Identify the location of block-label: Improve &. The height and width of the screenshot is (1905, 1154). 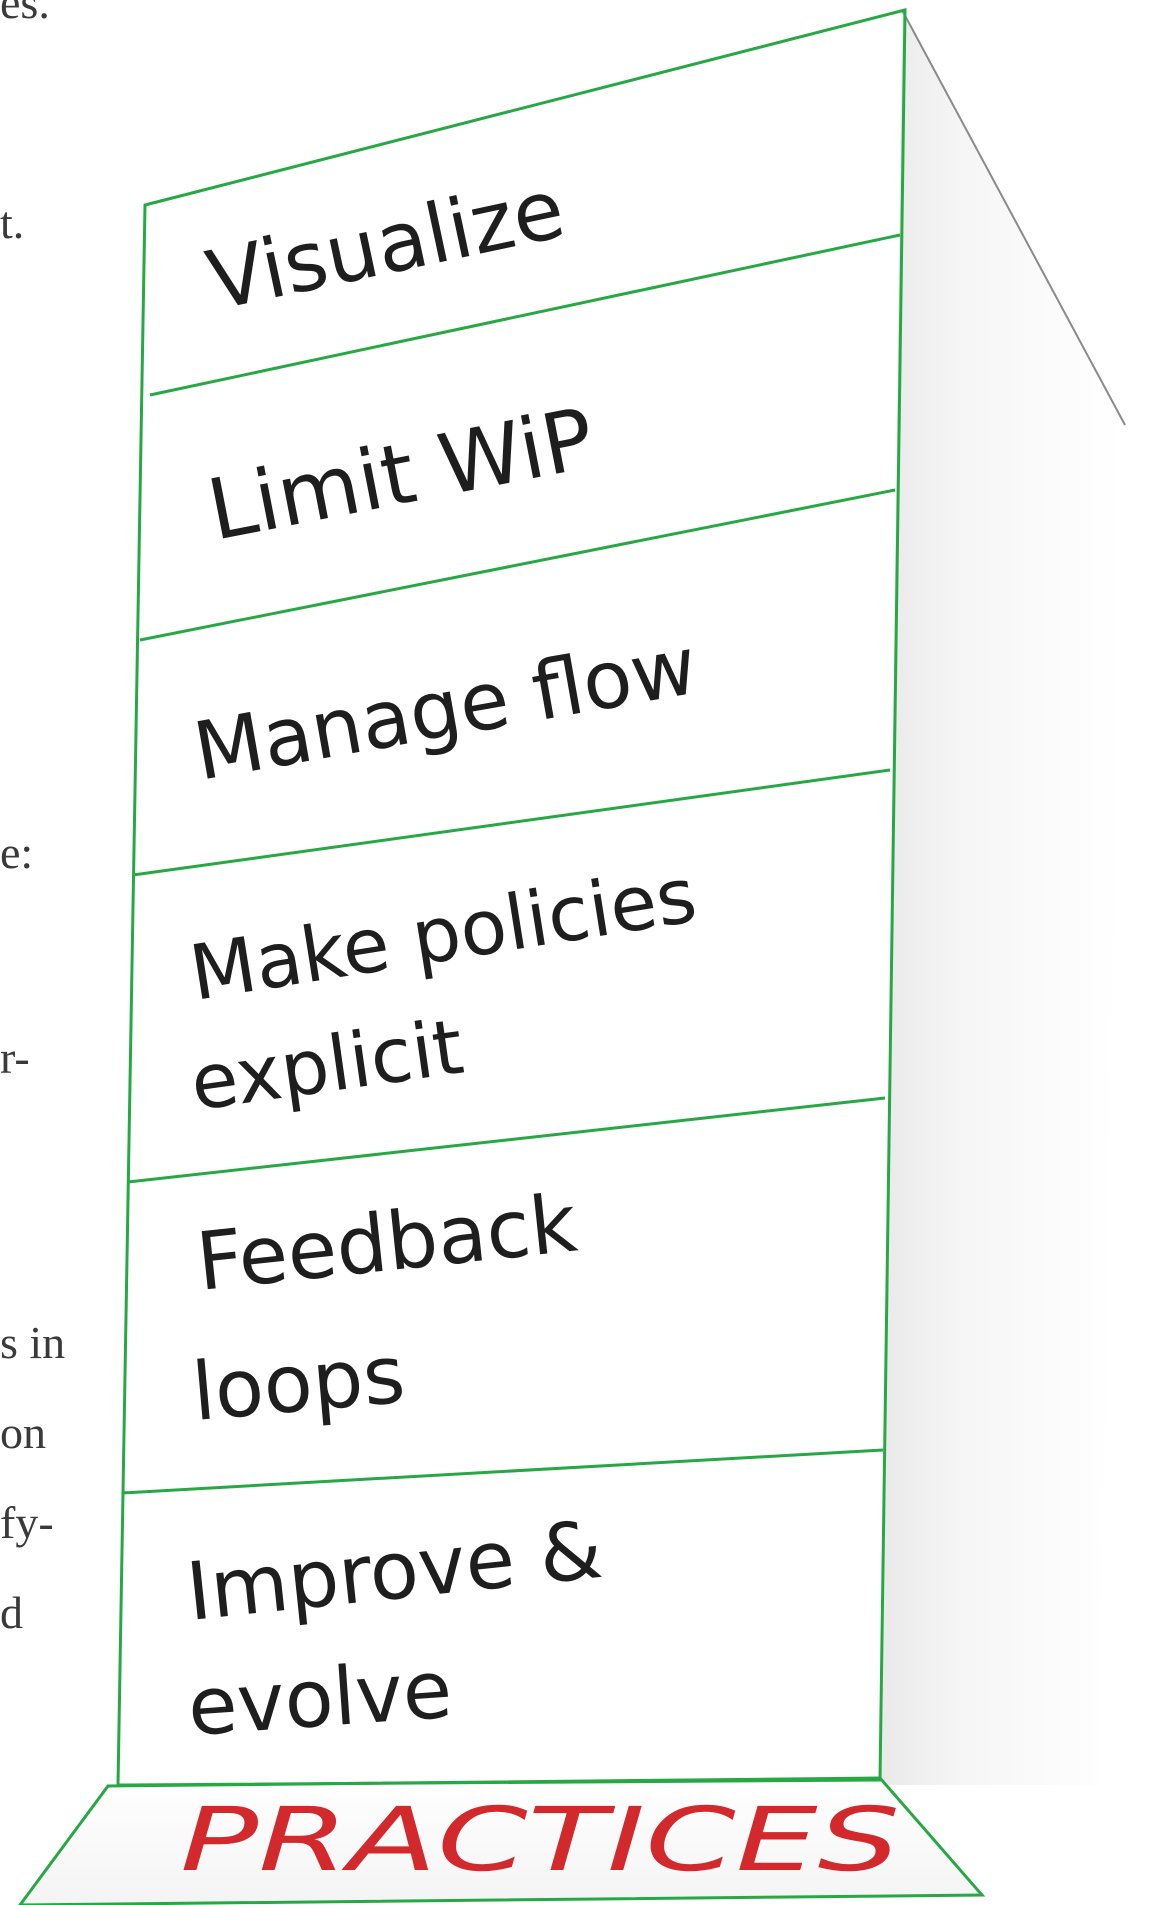
(394, 1571).